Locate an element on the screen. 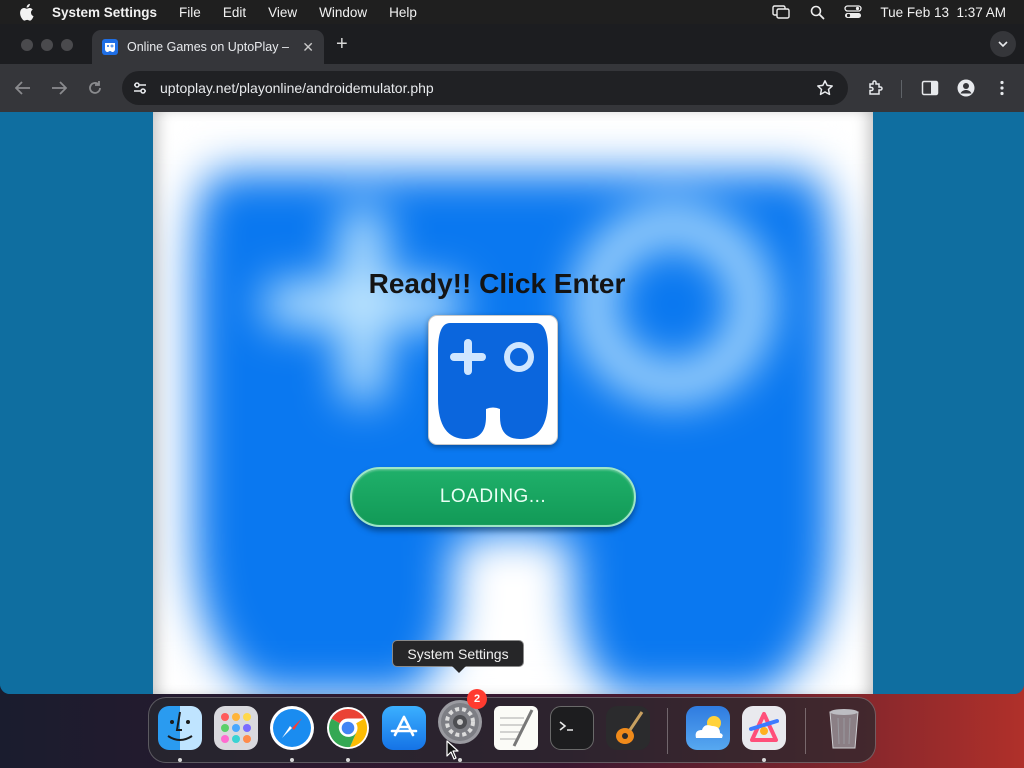 The image size is (1024, 768). trash-icon is located at coordinates (844, 728).